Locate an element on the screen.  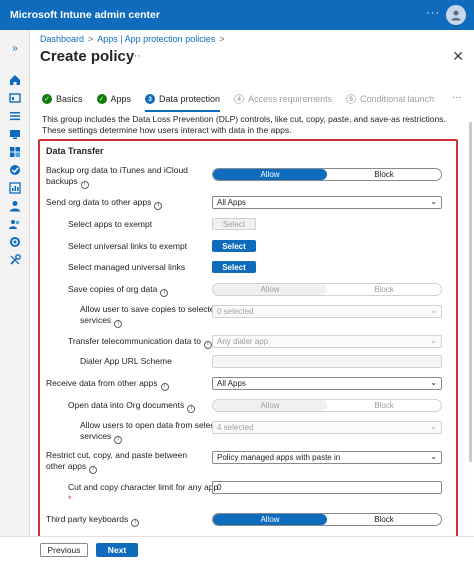
save-copies-label-text: Save copies of org data is located at coordinates (113, 289).